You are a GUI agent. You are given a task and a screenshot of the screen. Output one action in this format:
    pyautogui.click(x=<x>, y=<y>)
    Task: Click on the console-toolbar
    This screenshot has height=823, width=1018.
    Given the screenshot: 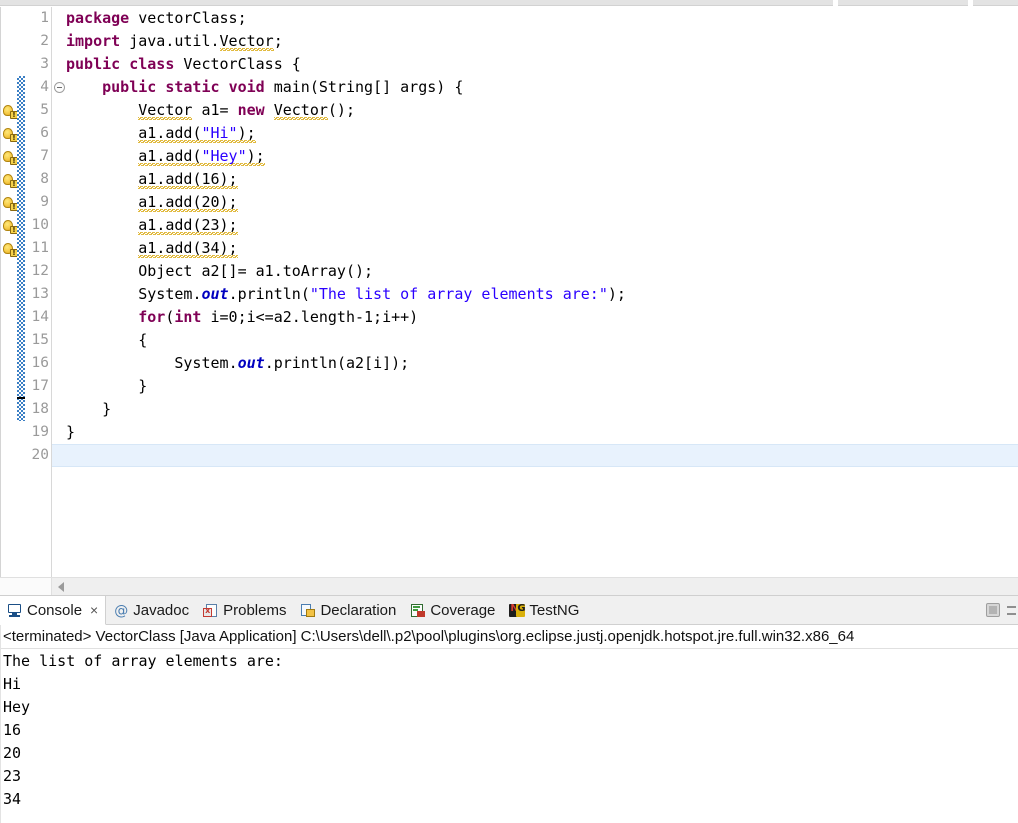 What is the action you would take?
    pyautogui.click(x=1000, y=610)
    